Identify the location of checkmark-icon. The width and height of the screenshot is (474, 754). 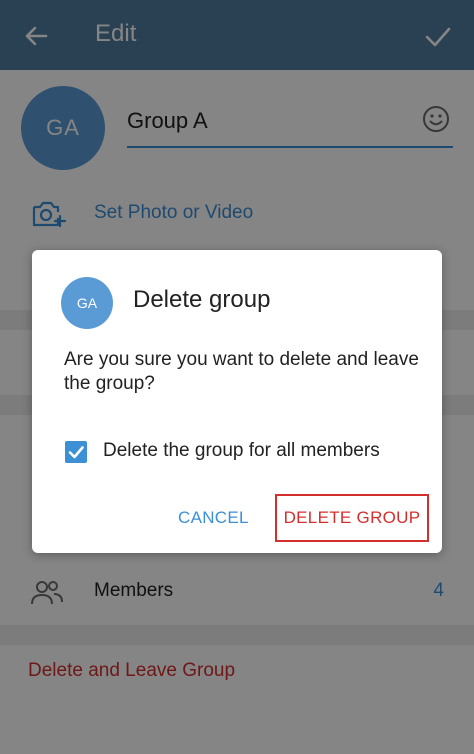
(76, 452).